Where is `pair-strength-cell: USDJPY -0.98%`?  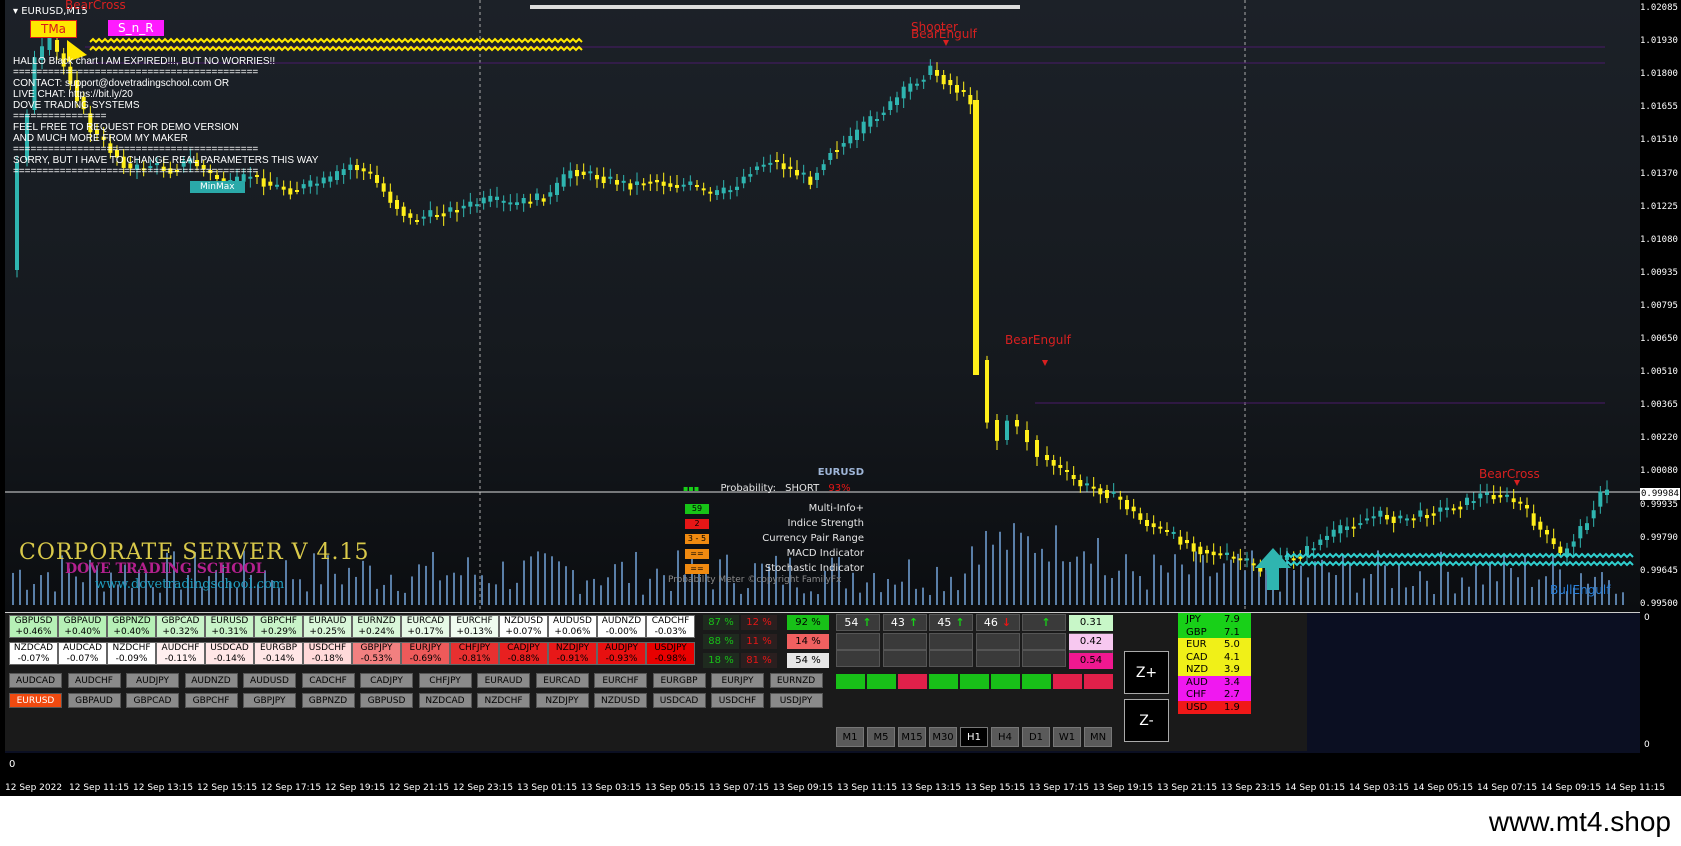
pair-strength-cell: USDJPY -0.98% is located at coordinates (670, 653).